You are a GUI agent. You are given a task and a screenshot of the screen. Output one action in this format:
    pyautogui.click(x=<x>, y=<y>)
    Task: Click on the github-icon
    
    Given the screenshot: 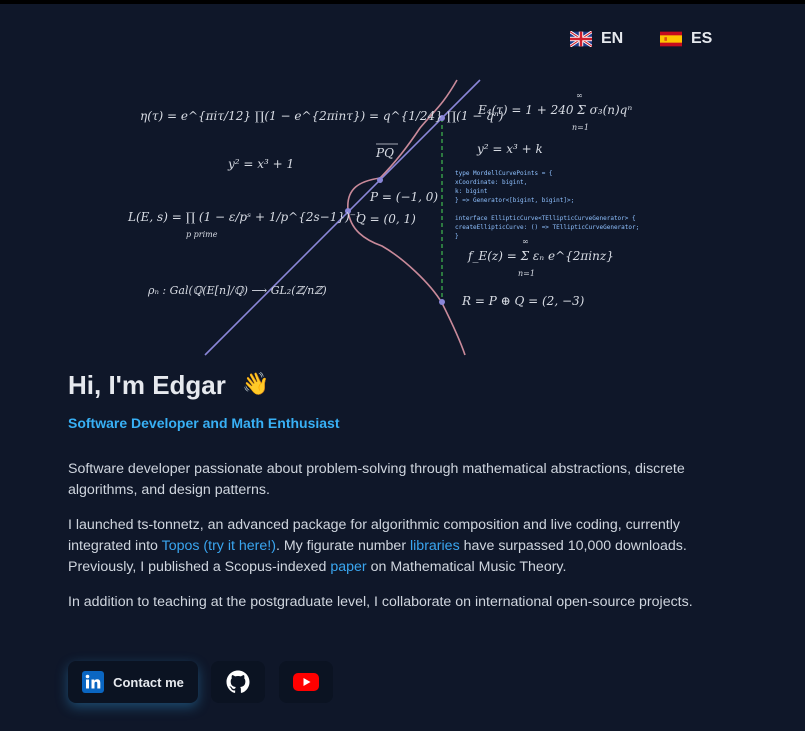 What is the action you would take?
    pyautogui.click(x=238, y=681)
    